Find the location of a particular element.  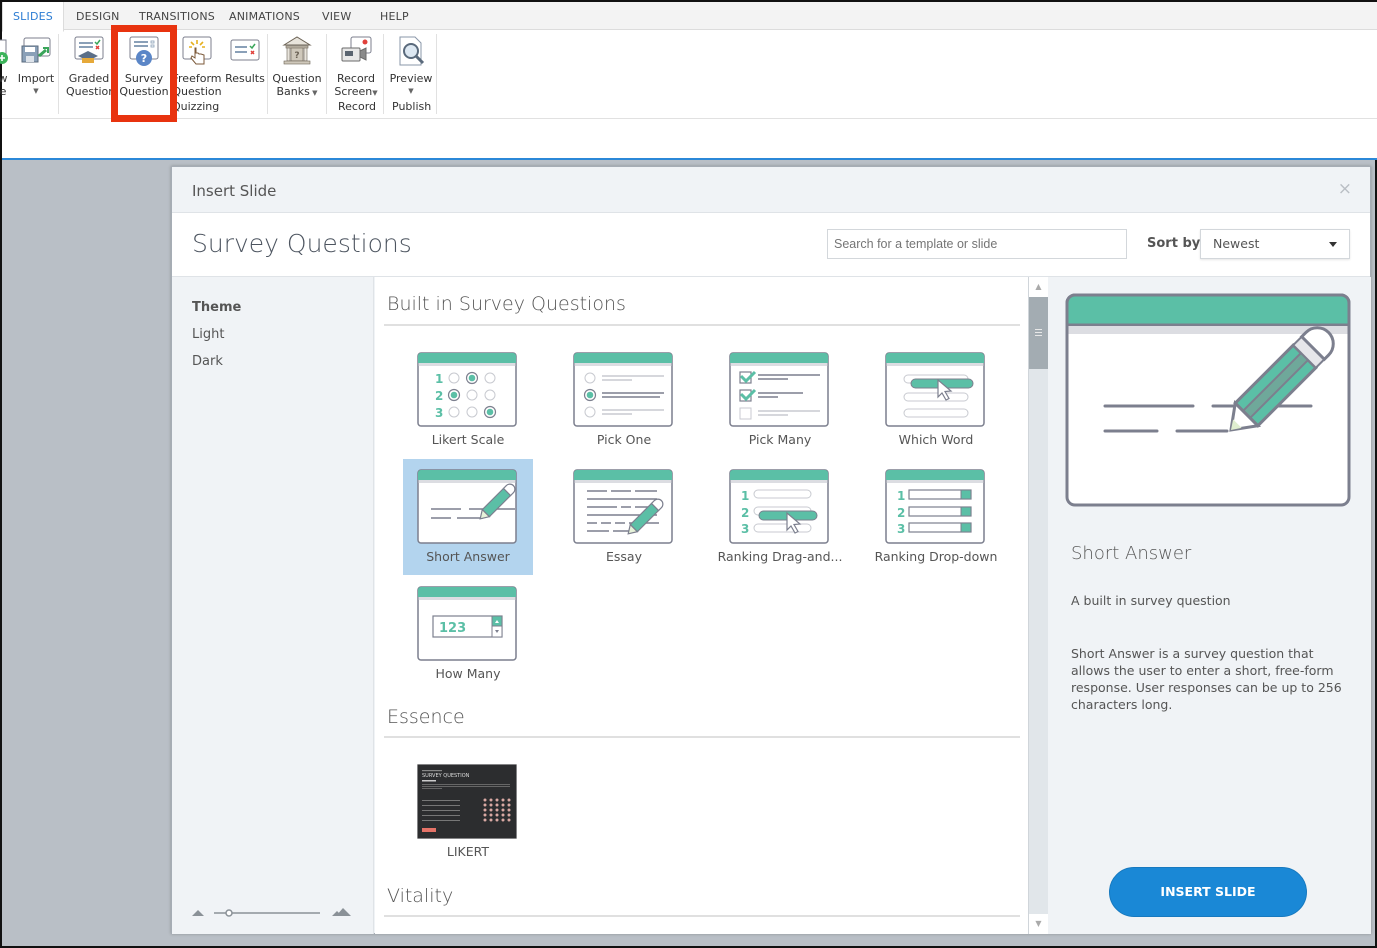

template-label: Which Word is located at coordinates (936, 439).